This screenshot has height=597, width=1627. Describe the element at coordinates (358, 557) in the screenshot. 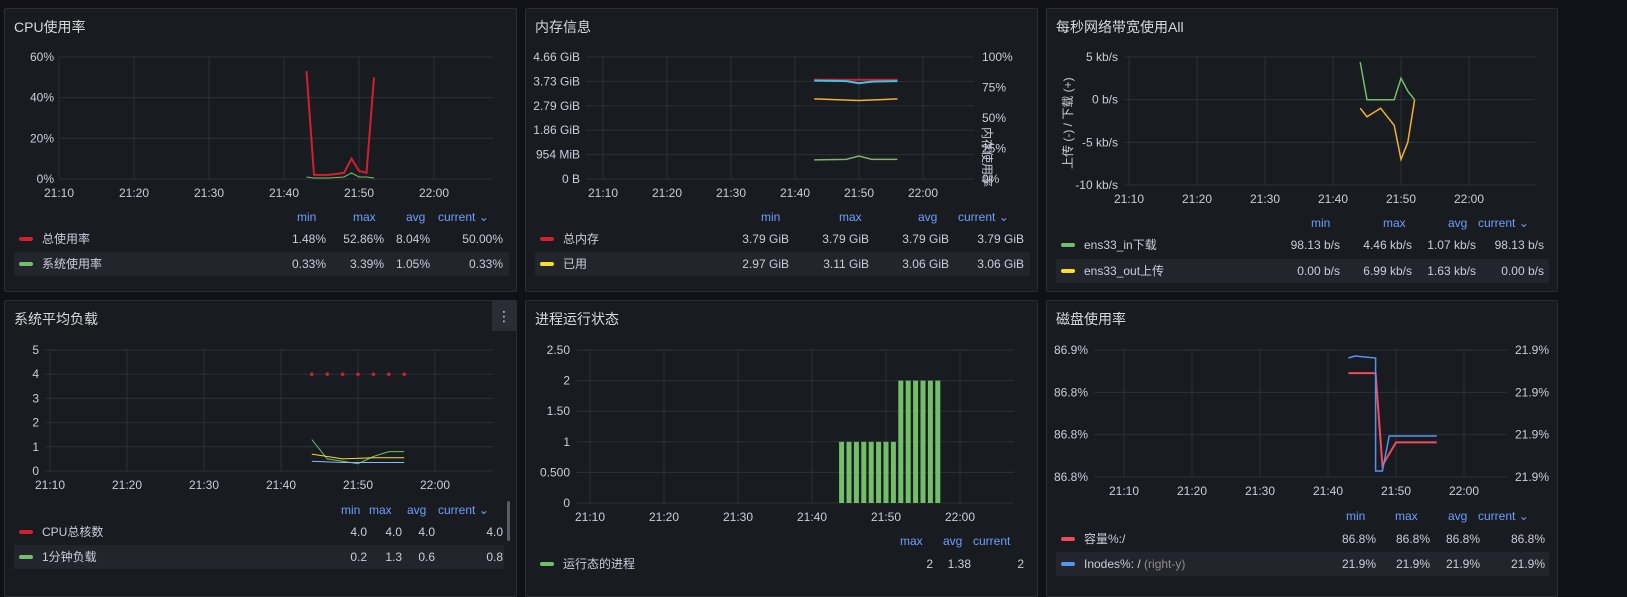

I see `legend-min: 0.2` at that location.